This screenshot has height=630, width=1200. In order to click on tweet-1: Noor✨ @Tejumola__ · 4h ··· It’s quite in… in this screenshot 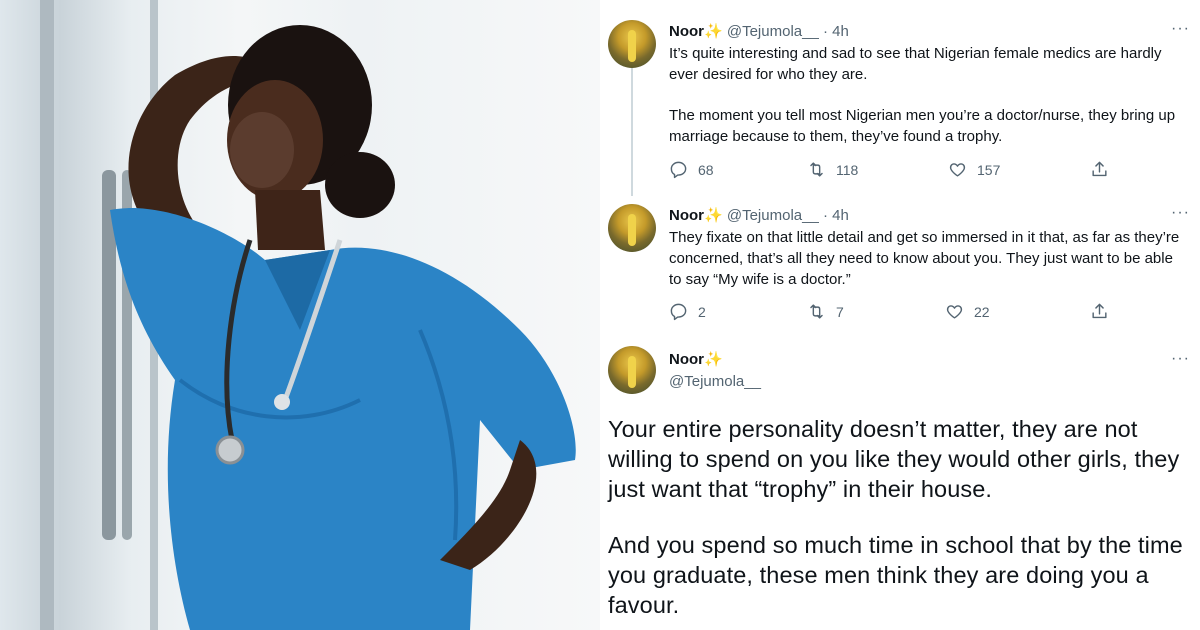, I will do `click(900, 105)`.